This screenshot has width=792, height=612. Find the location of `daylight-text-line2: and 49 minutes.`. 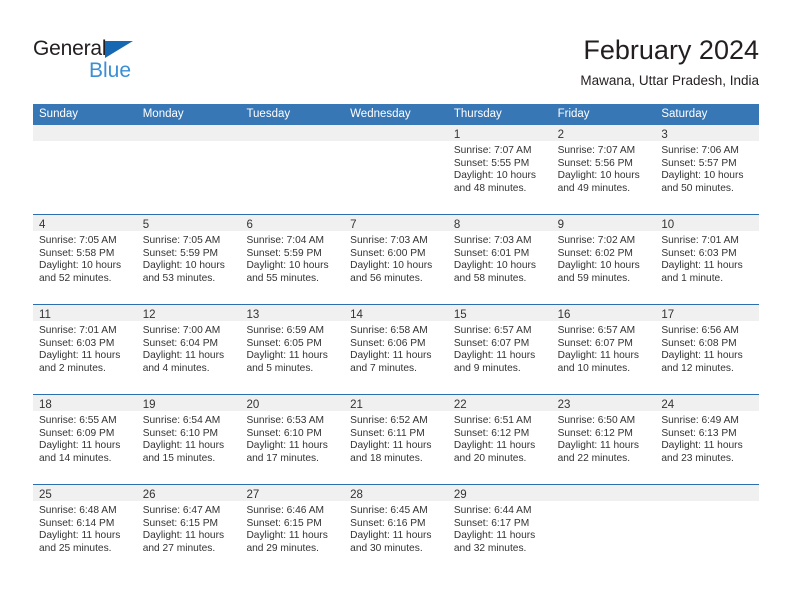

daylight-text-line2: and 49 minutes. is located at coordinates (594, 188).